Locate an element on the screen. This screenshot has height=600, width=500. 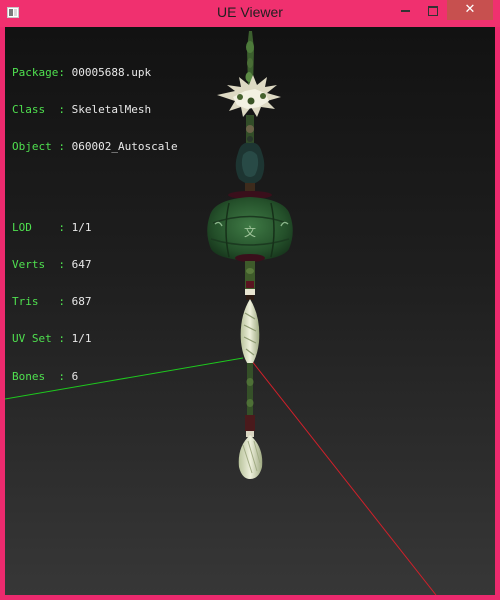
maximize-icon is located at coordinates (432, 10).